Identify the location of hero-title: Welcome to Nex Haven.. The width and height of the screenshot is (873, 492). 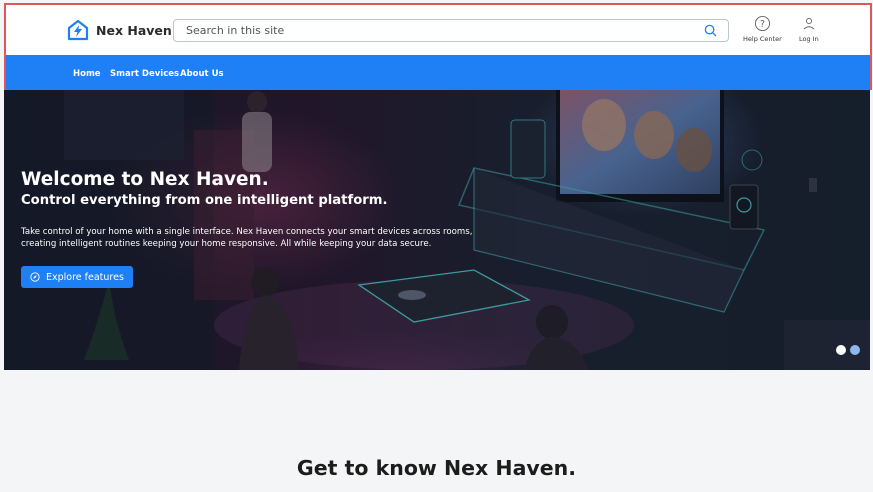
(145, 179).